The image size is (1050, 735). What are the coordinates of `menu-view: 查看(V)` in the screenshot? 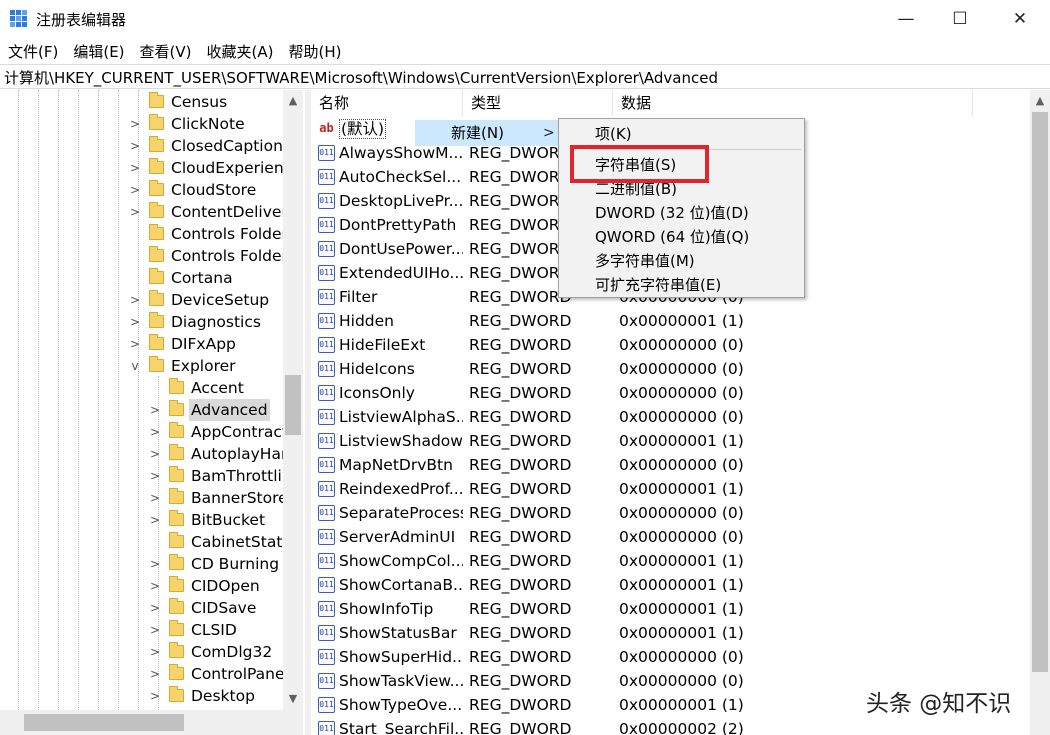 It's located at (165, 51).